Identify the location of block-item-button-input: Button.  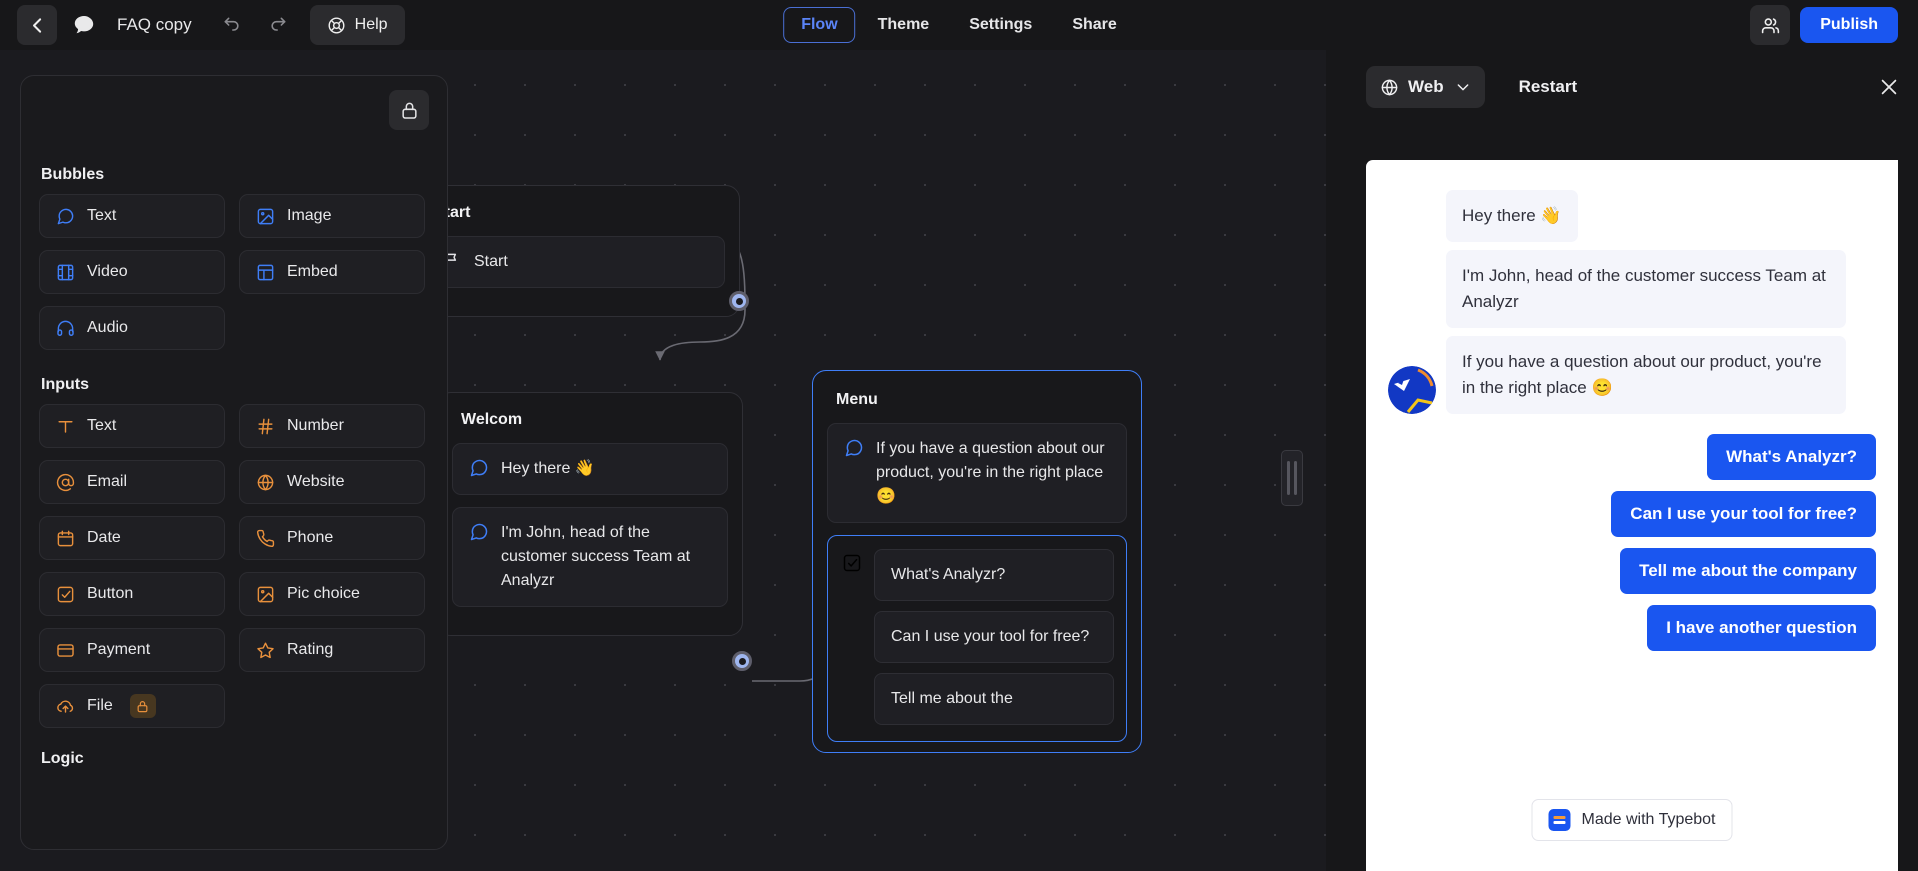
(132, 594).